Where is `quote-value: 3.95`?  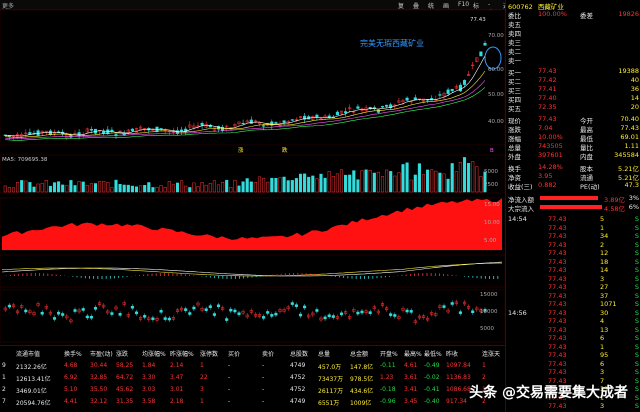
quote-value: 3.95 is located at coordinates (545, 176).